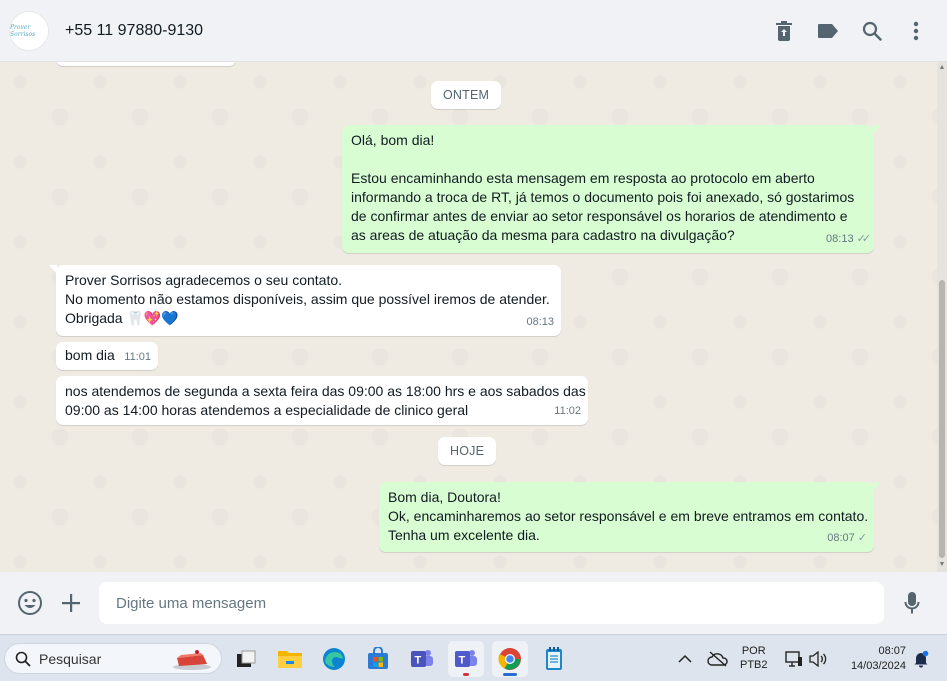 Image resolution: width=947 pixels, height=681 pixels. I want to click on show-hidden-icons-chevron-icon, so click(685, 658).